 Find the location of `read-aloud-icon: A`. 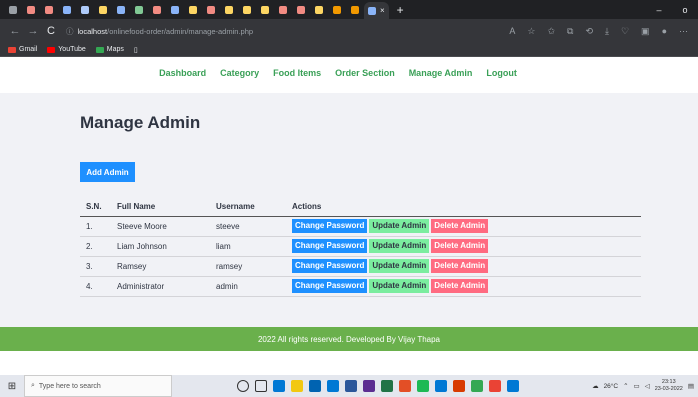

read-aloud-icon: A is located at coordinates (512, 31).